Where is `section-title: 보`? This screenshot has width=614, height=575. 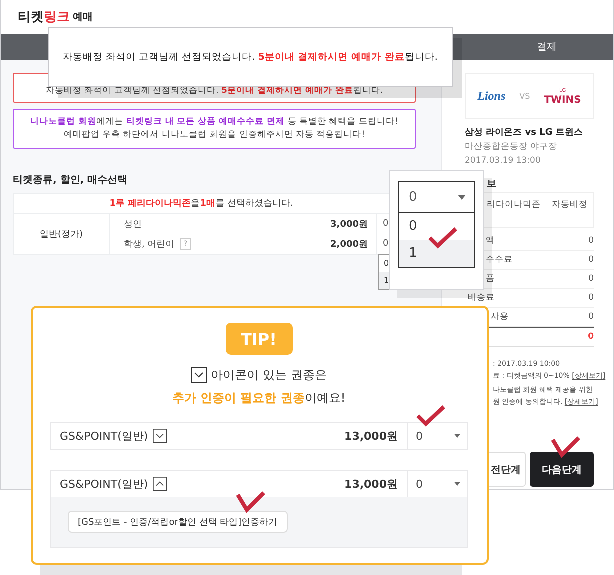
section-title: 보 is located at coordinates (492, 185).